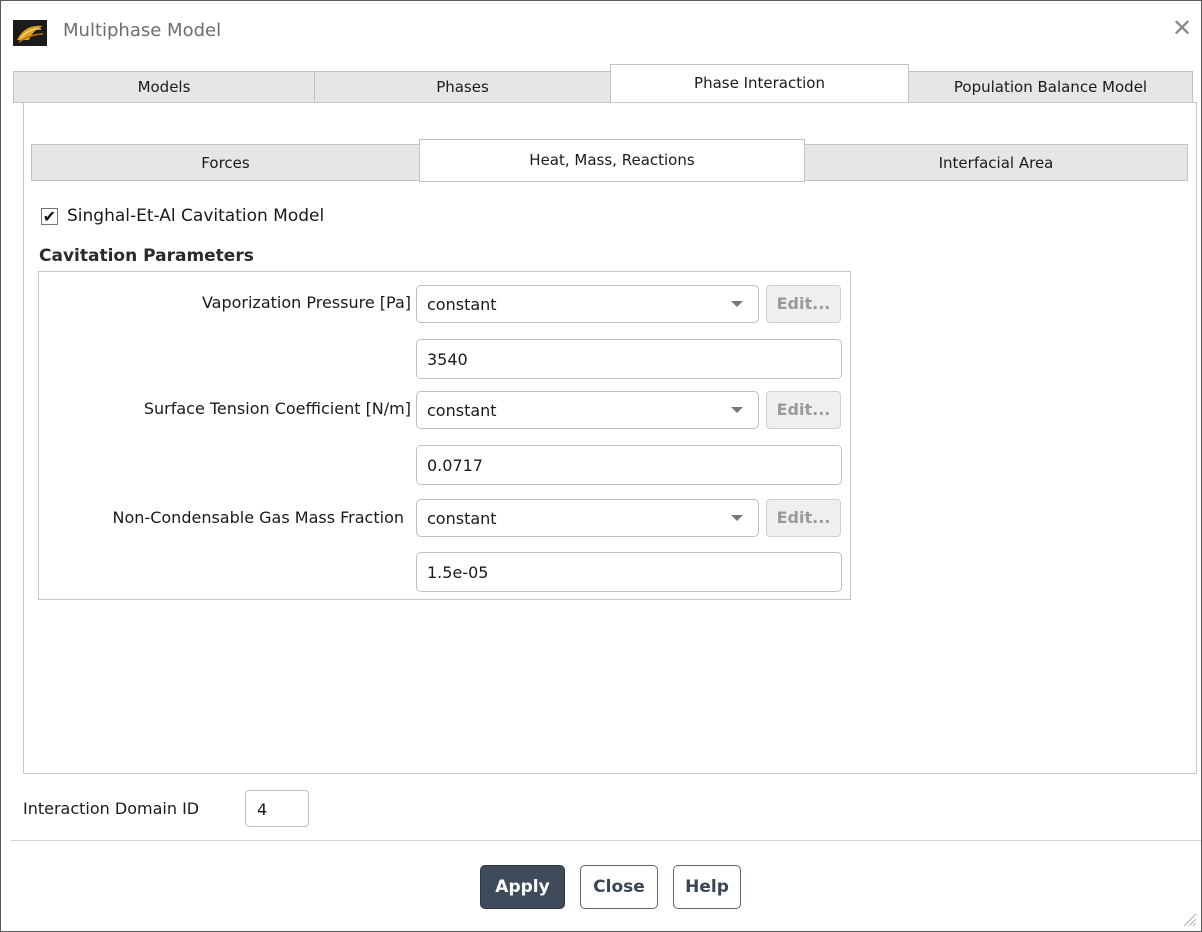 This screenshot has width=1202, height=932. Describe the element at coordinates (629, 572) in the screenshot. I see `gas-mass-fraction-input: 1.5e-05` at that location.